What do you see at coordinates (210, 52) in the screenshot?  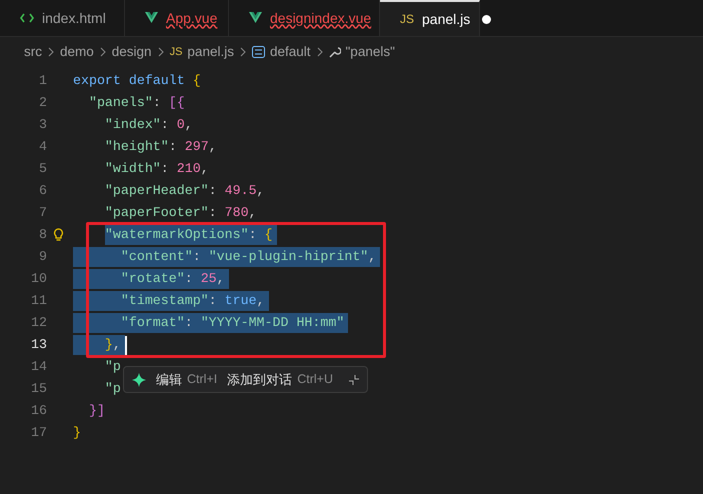 I see `breadcrumb-item: panel.js` at bounding box center [210, 52].